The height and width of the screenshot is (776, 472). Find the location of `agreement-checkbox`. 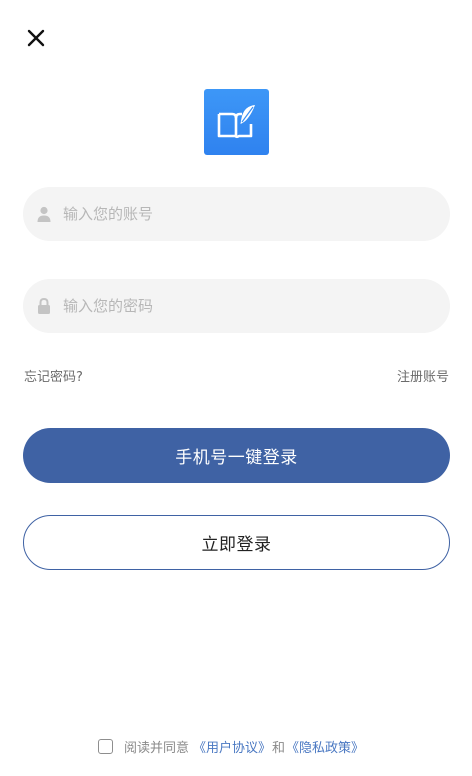

agreement-checkbox is located at coordinates (105, 746).